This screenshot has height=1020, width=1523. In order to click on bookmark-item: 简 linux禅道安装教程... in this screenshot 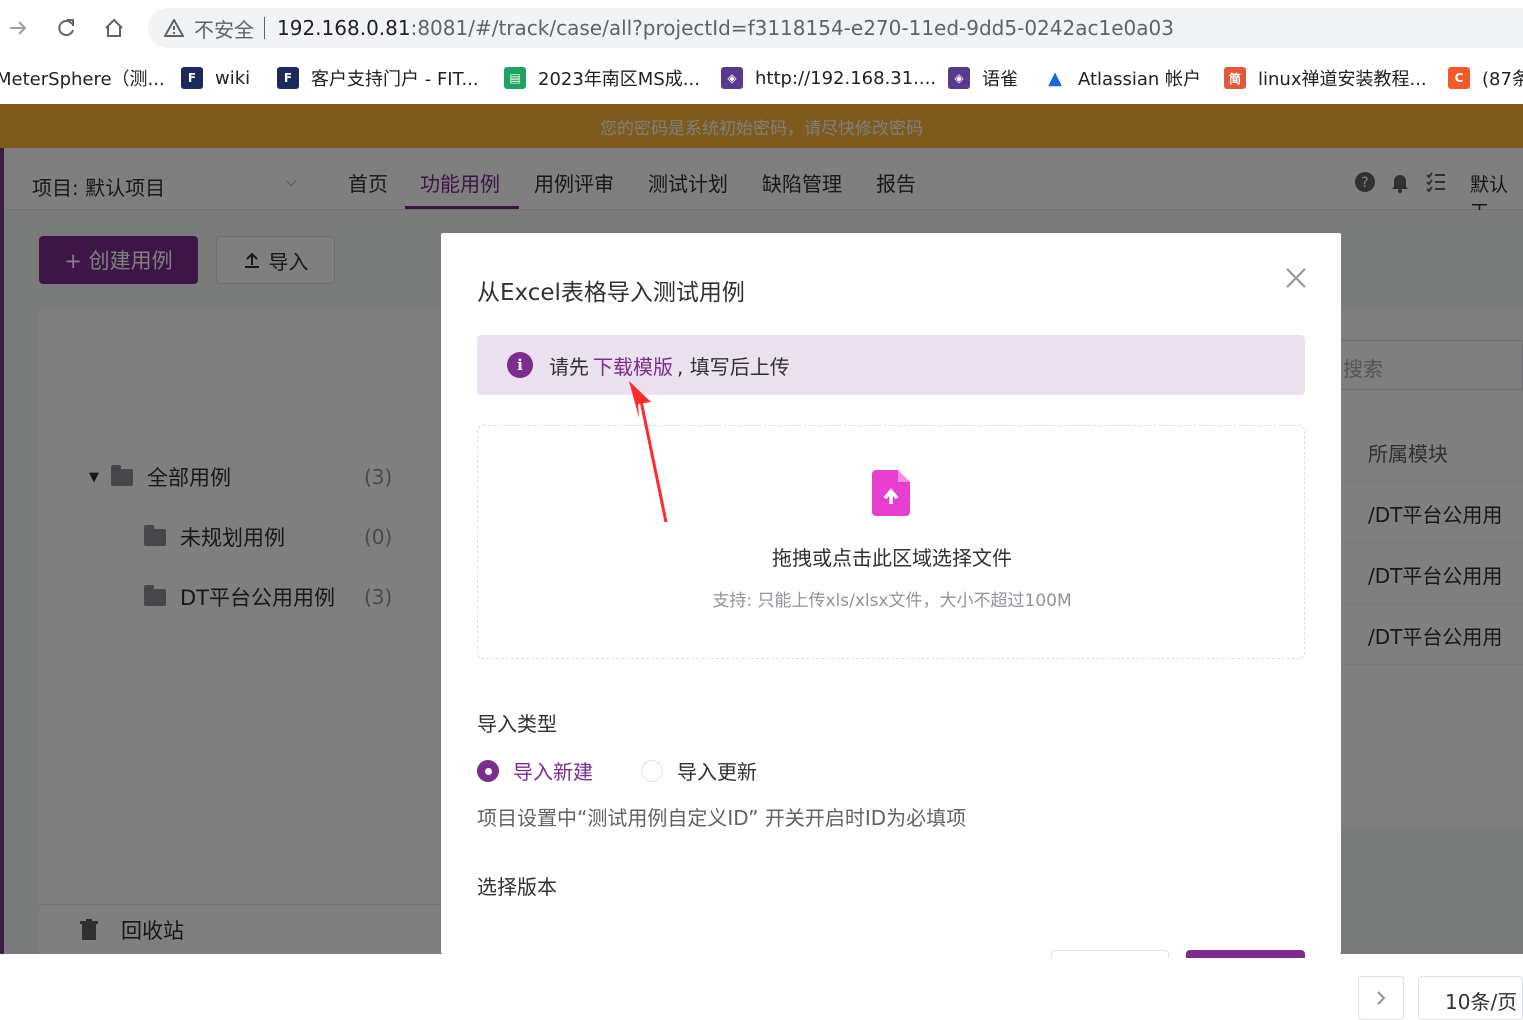, I will do `click(1325, 78)`.